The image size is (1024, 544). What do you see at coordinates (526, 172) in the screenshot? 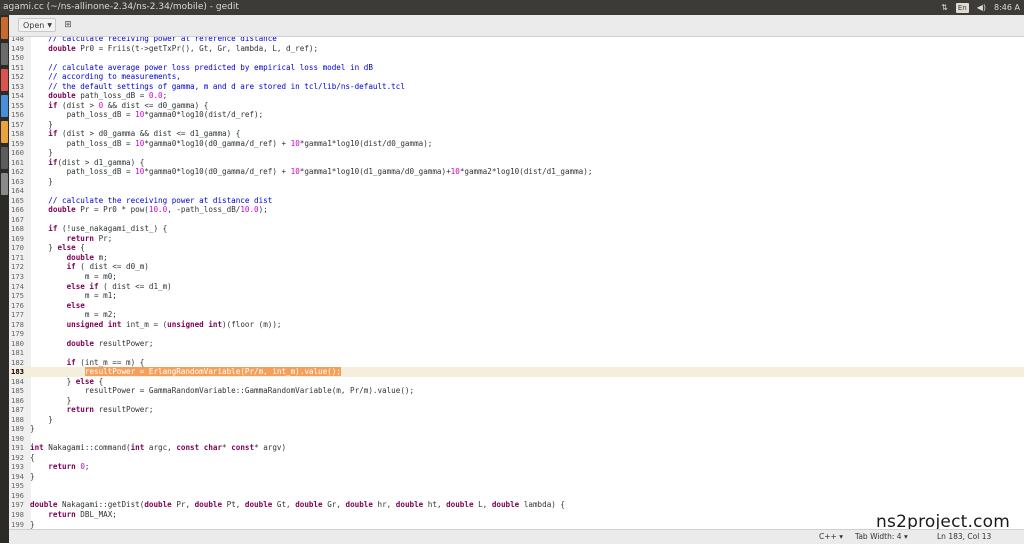
I see `code-token: *gamma2*log10(dist/d1_gamma);` at bounding box center [526, 172].